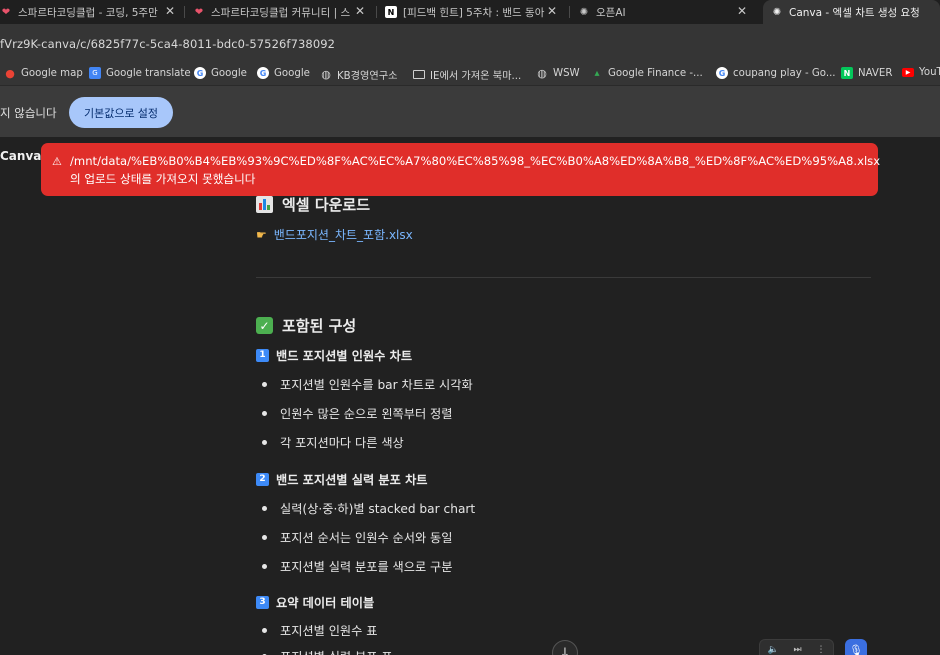  What do you see at coordinates (921, 72) in the screenshot?
I see `bookmark-youtube: ▶ YouTu` at bounding box center [921, 72].